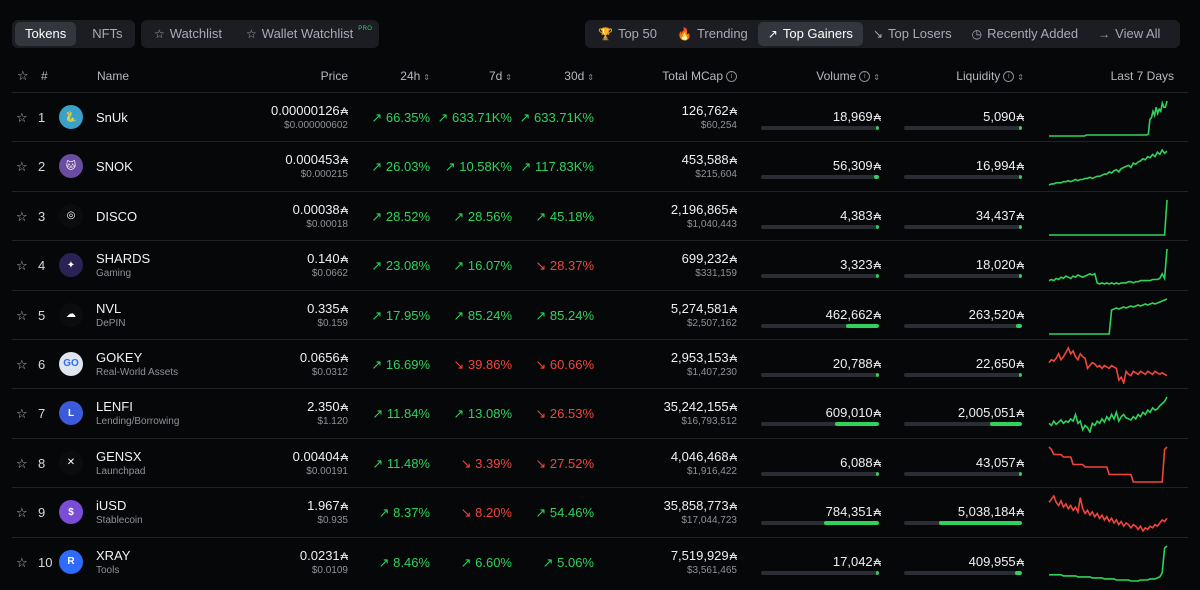 The height and width of the screenshot is (590, 1200). What do you see at coordinates (699, 209) in the screenshot?
I see `mcap-value: 2,196,865` at bounding box center [699, 209].